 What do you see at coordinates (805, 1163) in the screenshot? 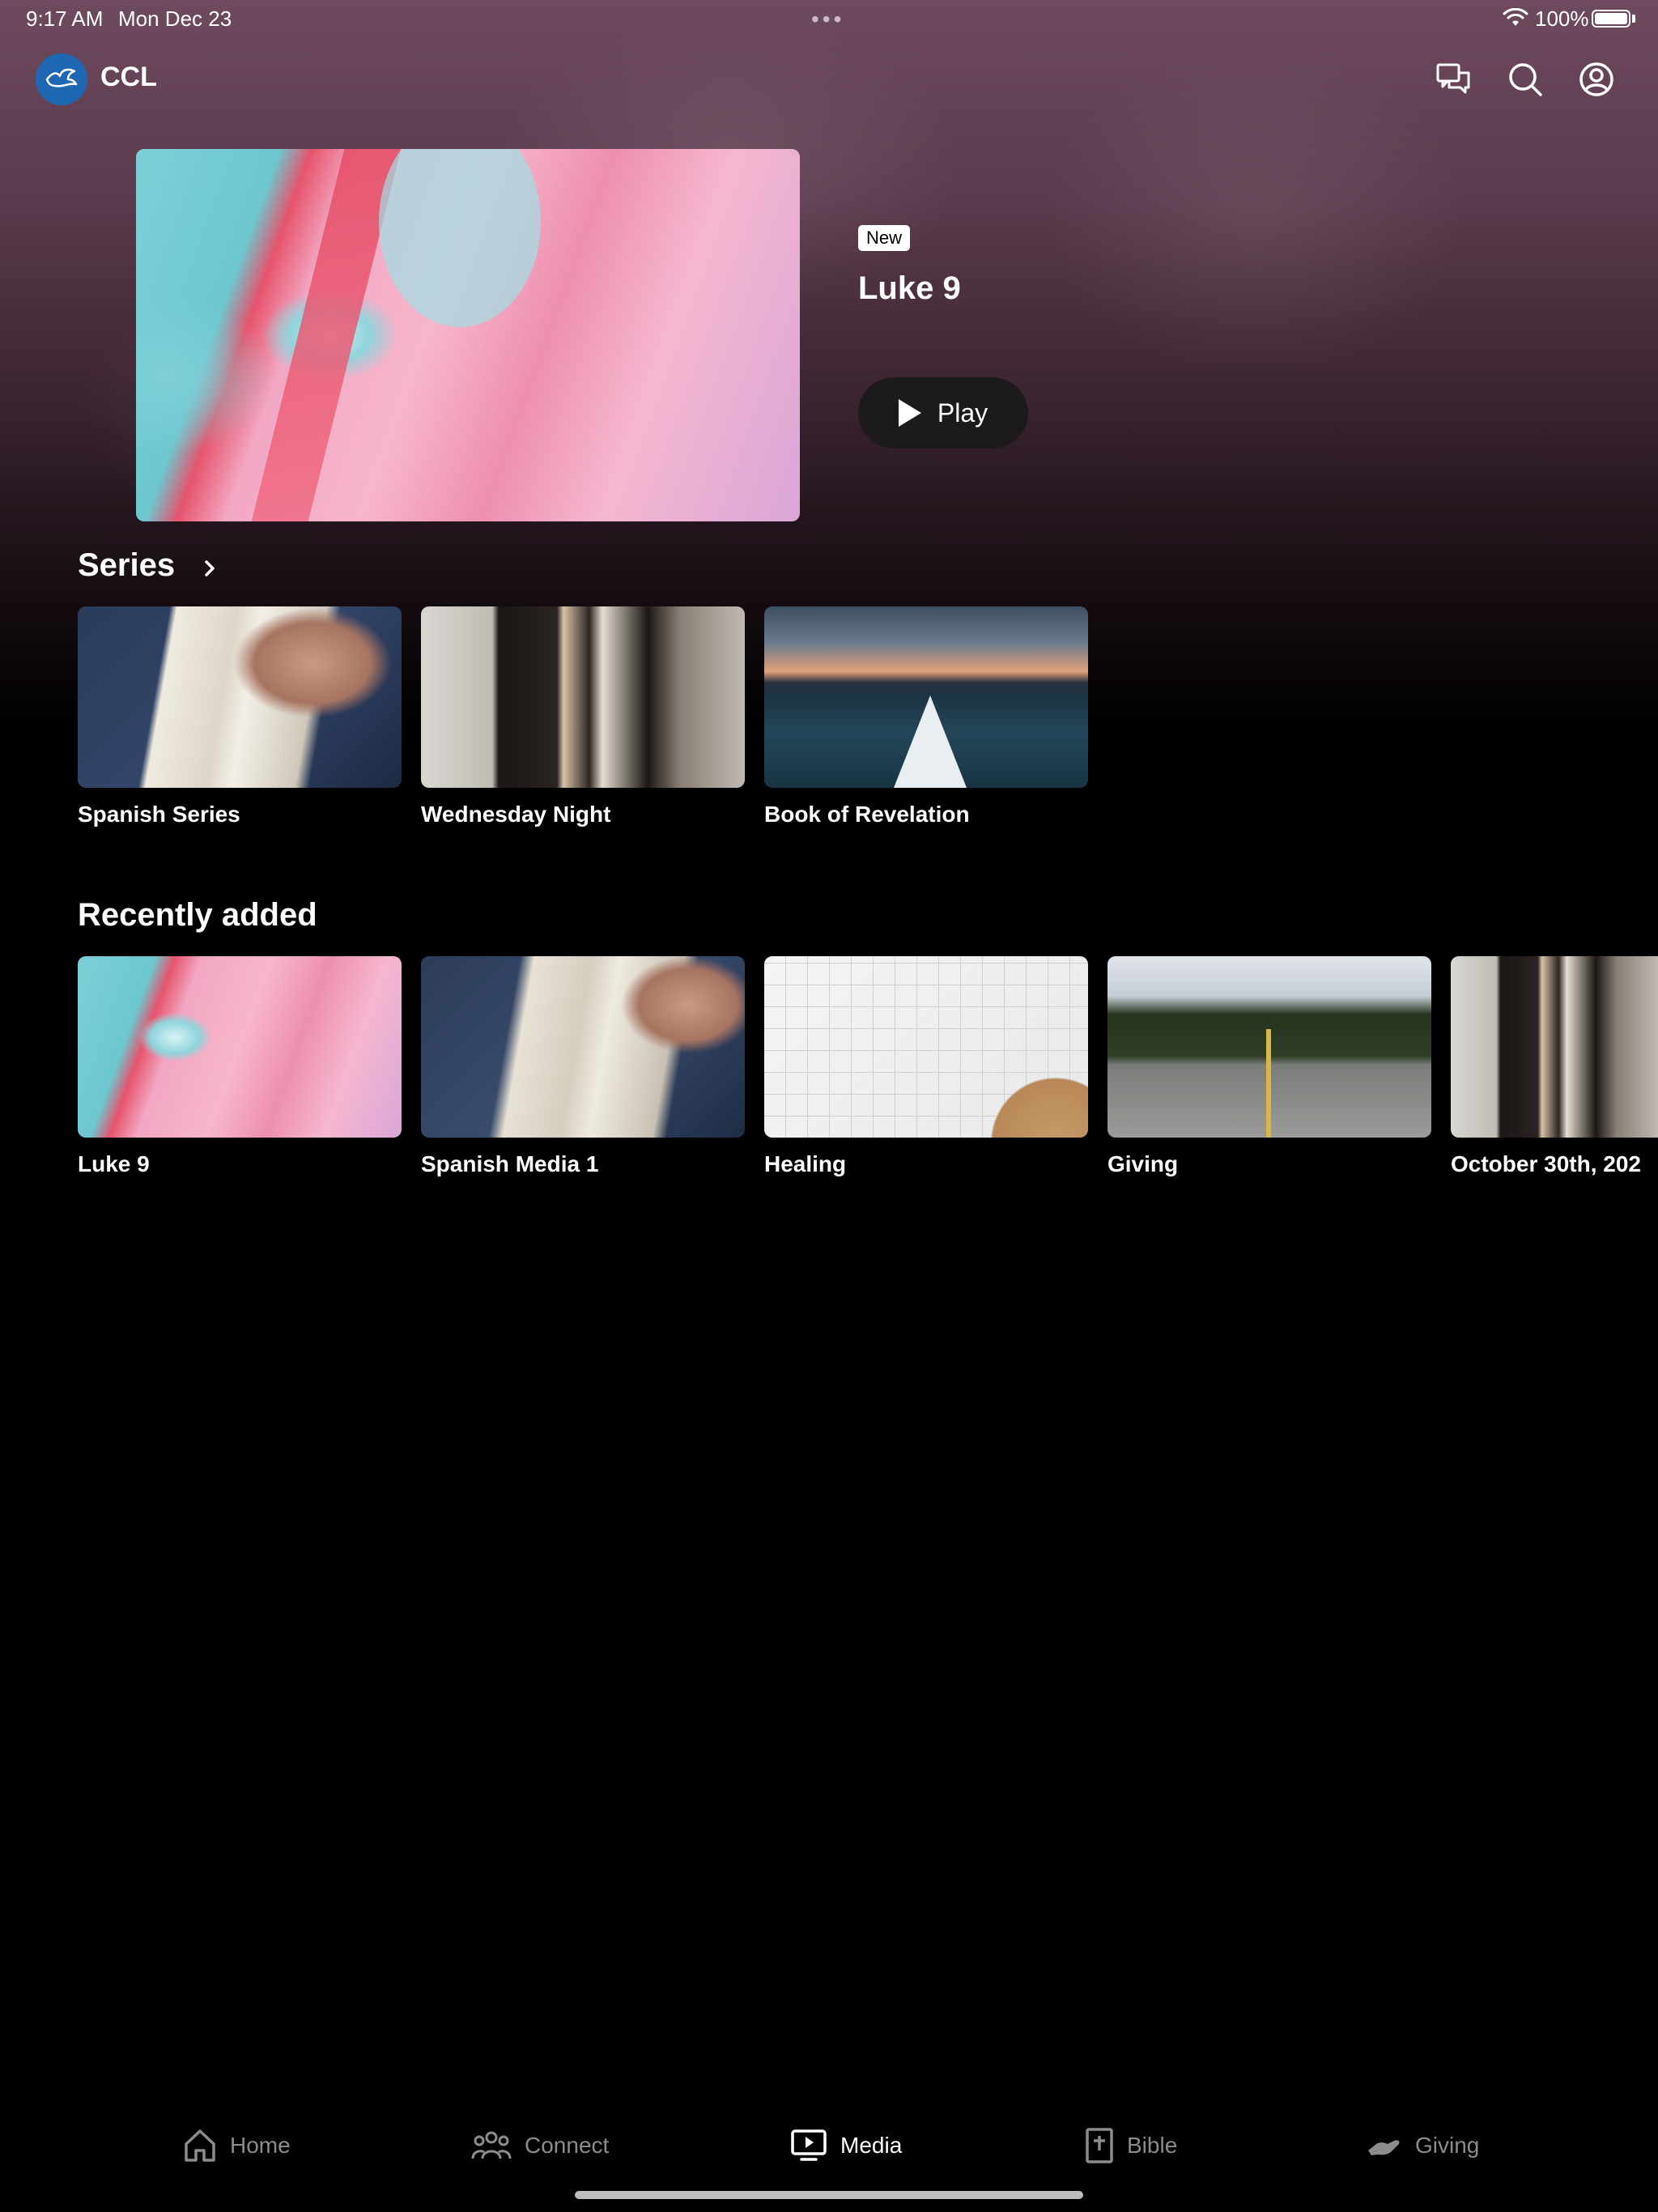
I see `media-card-label: Healing` at bounding box center [805, 1163].